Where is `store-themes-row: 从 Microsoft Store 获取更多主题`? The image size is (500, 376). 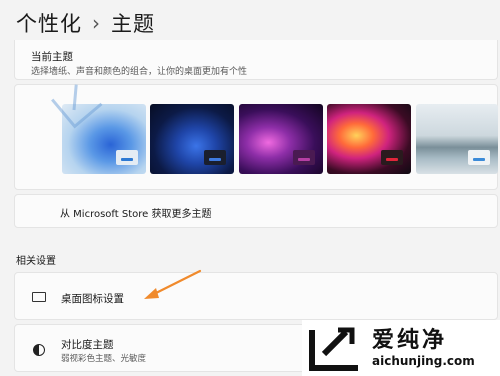 store-themes-row: 从 Microsoft Store 获取更多主题 is located at coordinates (256, 211).